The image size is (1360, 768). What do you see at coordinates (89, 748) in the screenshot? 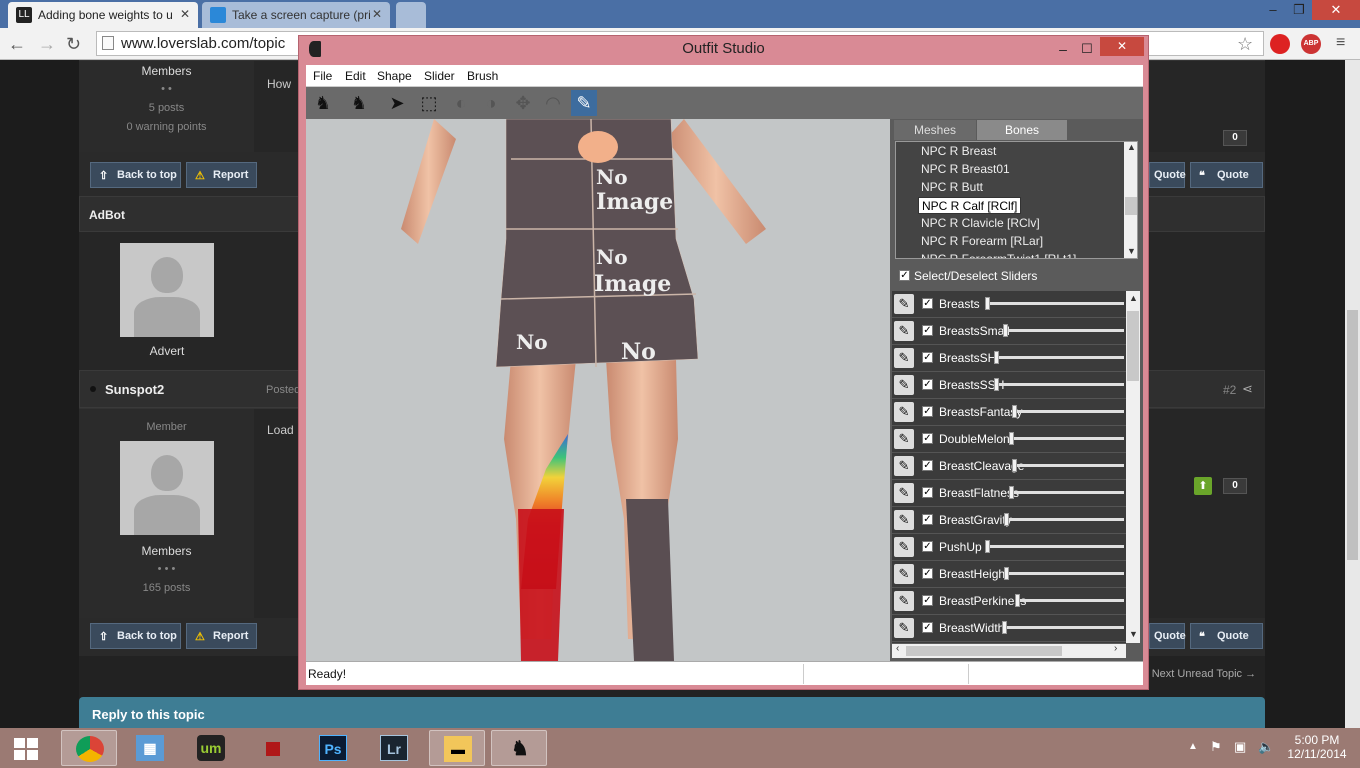
I see `chrome-taskbar-icon` at bounding box center [89, 748].